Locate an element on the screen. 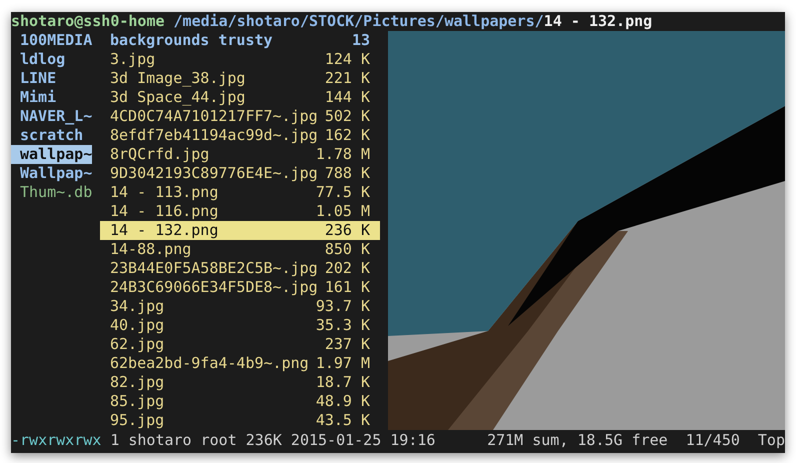  file-row: 24B3C69066E34F5DE8~.jpg 161 K is located at coordinates (240, 287).